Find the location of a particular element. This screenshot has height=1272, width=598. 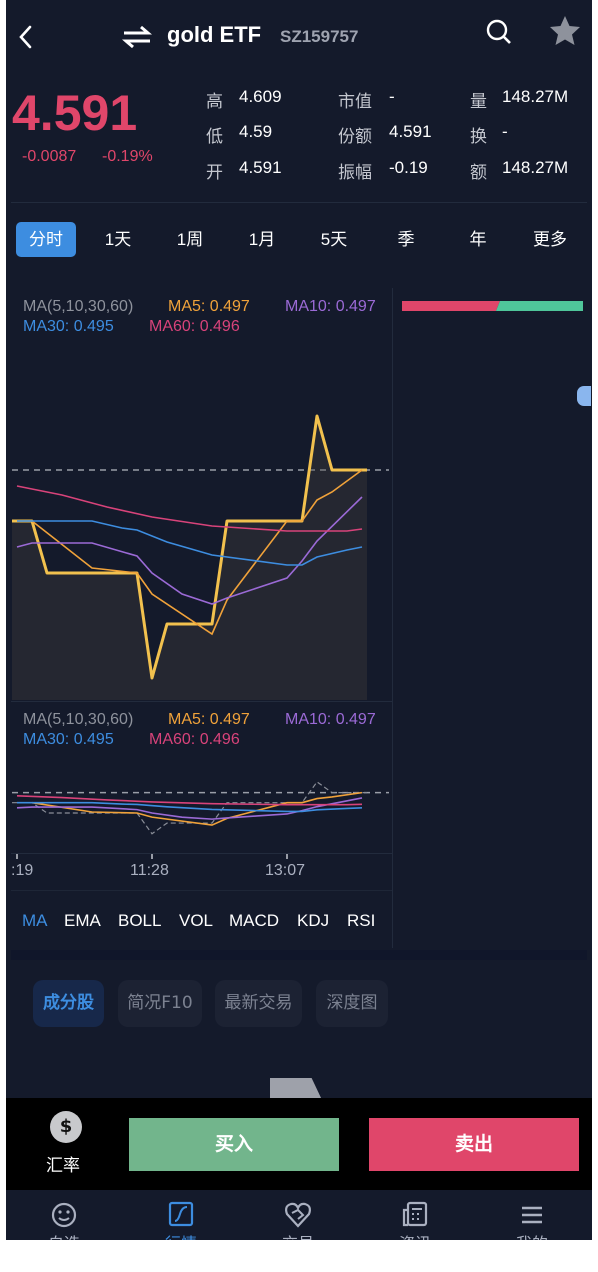

indicator-tab: KDJ is located at coordinates (313, 921).